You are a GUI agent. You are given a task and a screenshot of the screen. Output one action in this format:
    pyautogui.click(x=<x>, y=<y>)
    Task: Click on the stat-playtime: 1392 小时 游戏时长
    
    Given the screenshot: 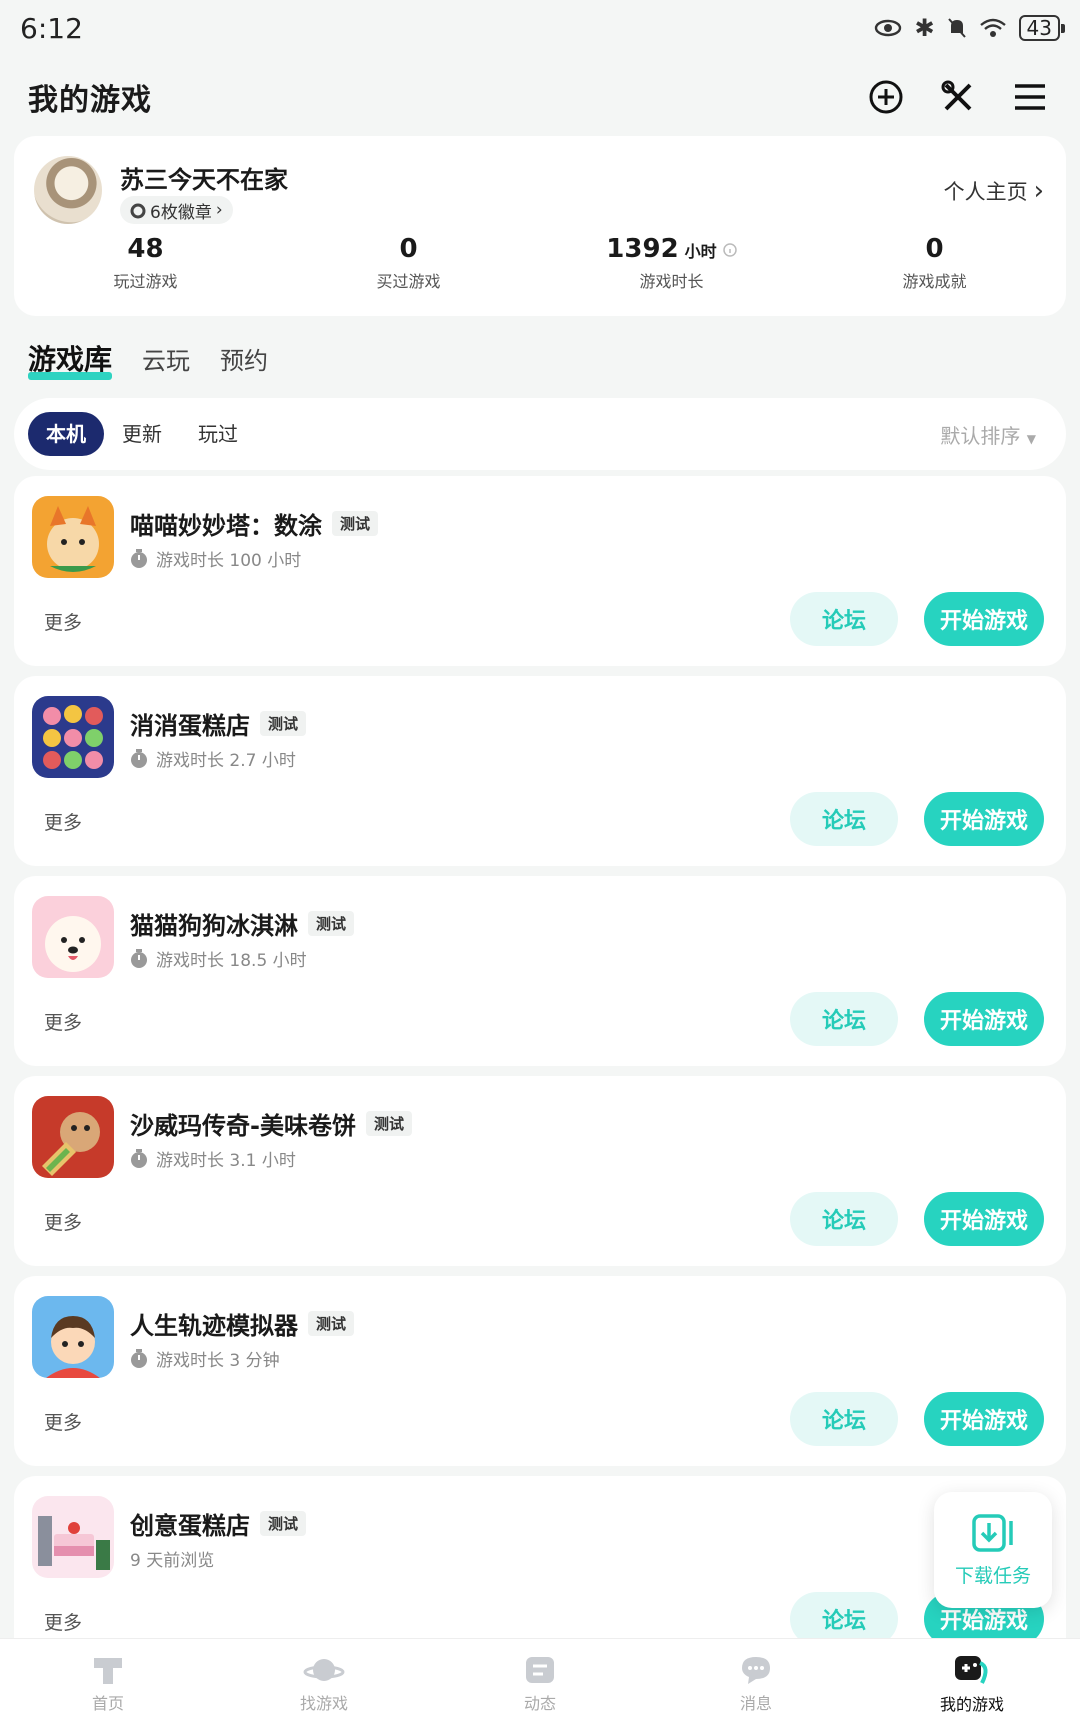 What is the action you would take?
    pyautogui.click(x=671, y=263)
    